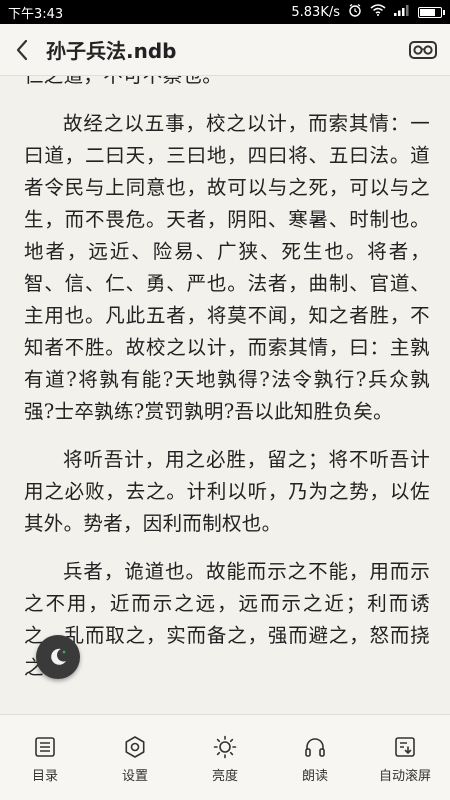 The image size is (450, 800). What do you see at coordinates (315, 747) in the screenshot?
I see `headphones-icon` at bounding box center [315, 747].